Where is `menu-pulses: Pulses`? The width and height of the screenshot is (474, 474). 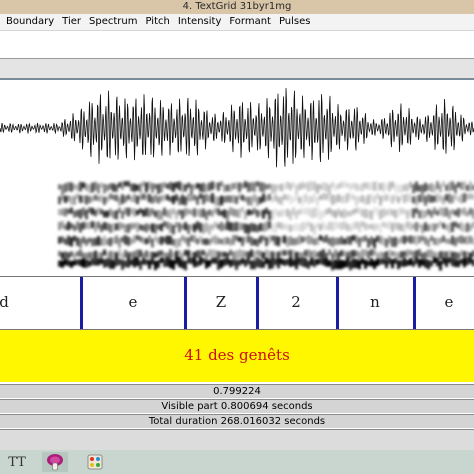
menu-pulses: Pulses is located at coordinates (295, 22).